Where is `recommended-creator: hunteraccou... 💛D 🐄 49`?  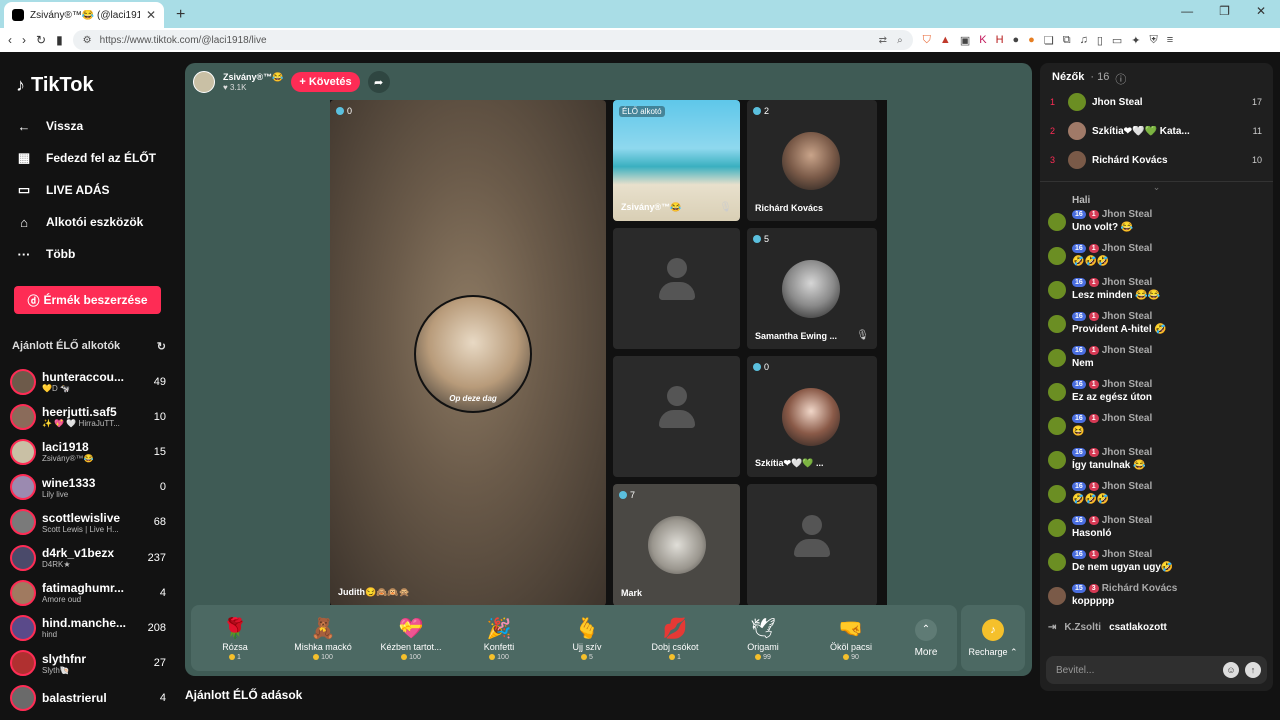 recommended-creator: hunteraccou... 💛D 🐄 49 is located at coordinates (88, 381).